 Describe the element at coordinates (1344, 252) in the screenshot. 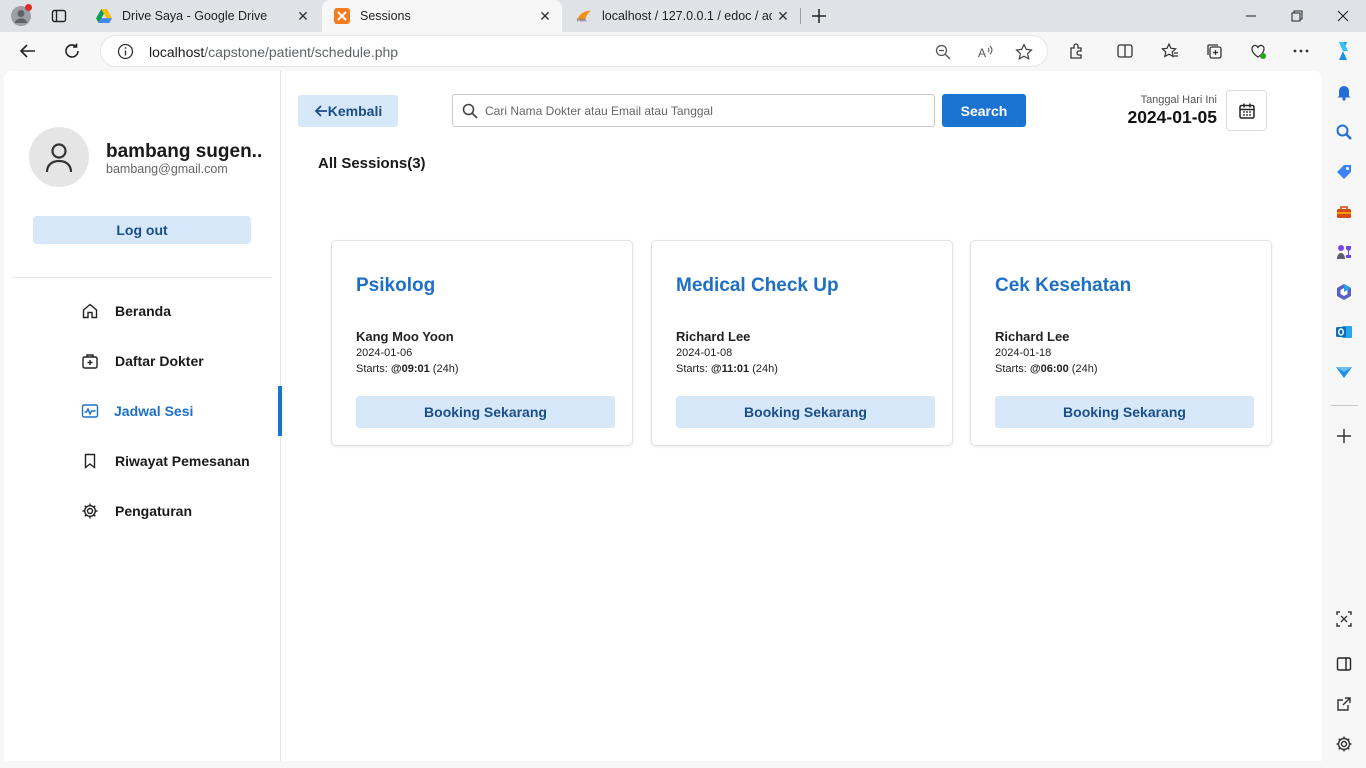

I see `games-icon` at that location.